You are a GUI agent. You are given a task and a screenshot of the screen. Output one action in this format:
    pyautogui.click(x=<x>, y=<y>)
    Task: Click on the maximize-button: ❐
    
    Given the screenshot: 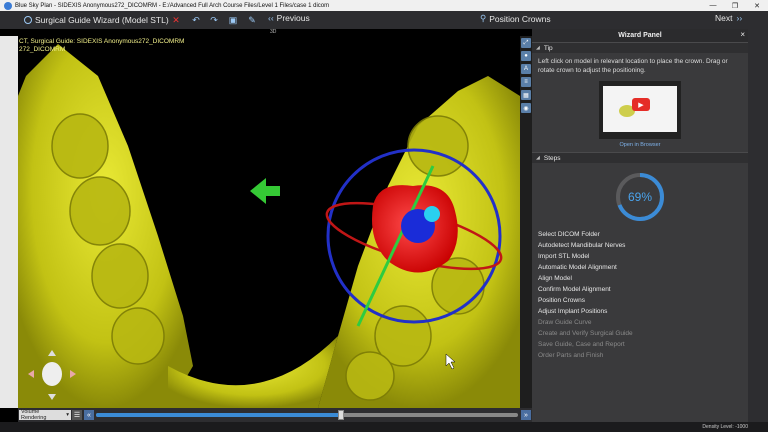 What is the action you would take?
    pyautogui.click(x=735, y=5)
    